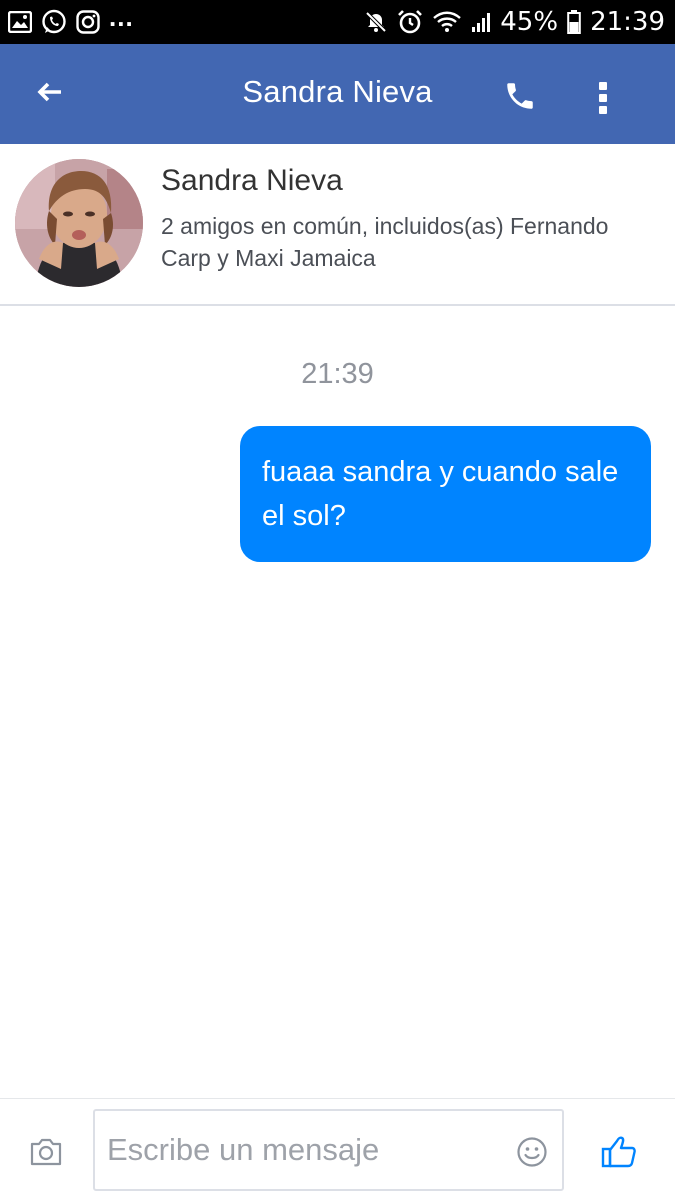  What do you see at coordinates (337, 22) in the screenshot?
I see `status-bar: ... 45% 21:39` at bounding box center [337, 22].